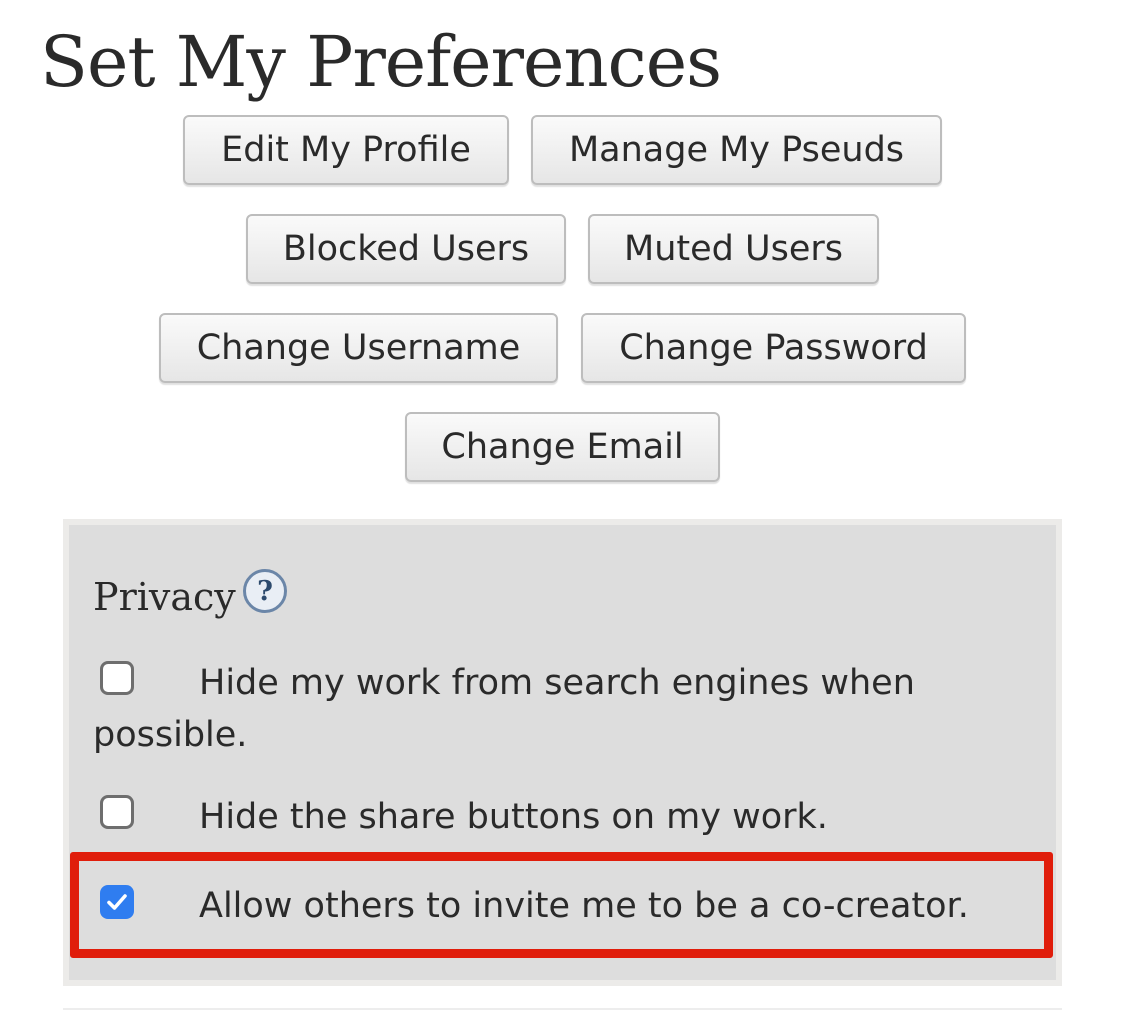 The width and height of the screenshot is (1125, 1012). I want to click on hide-from-search-engines-label: Hide my work from search engines when, so click(557, 683).